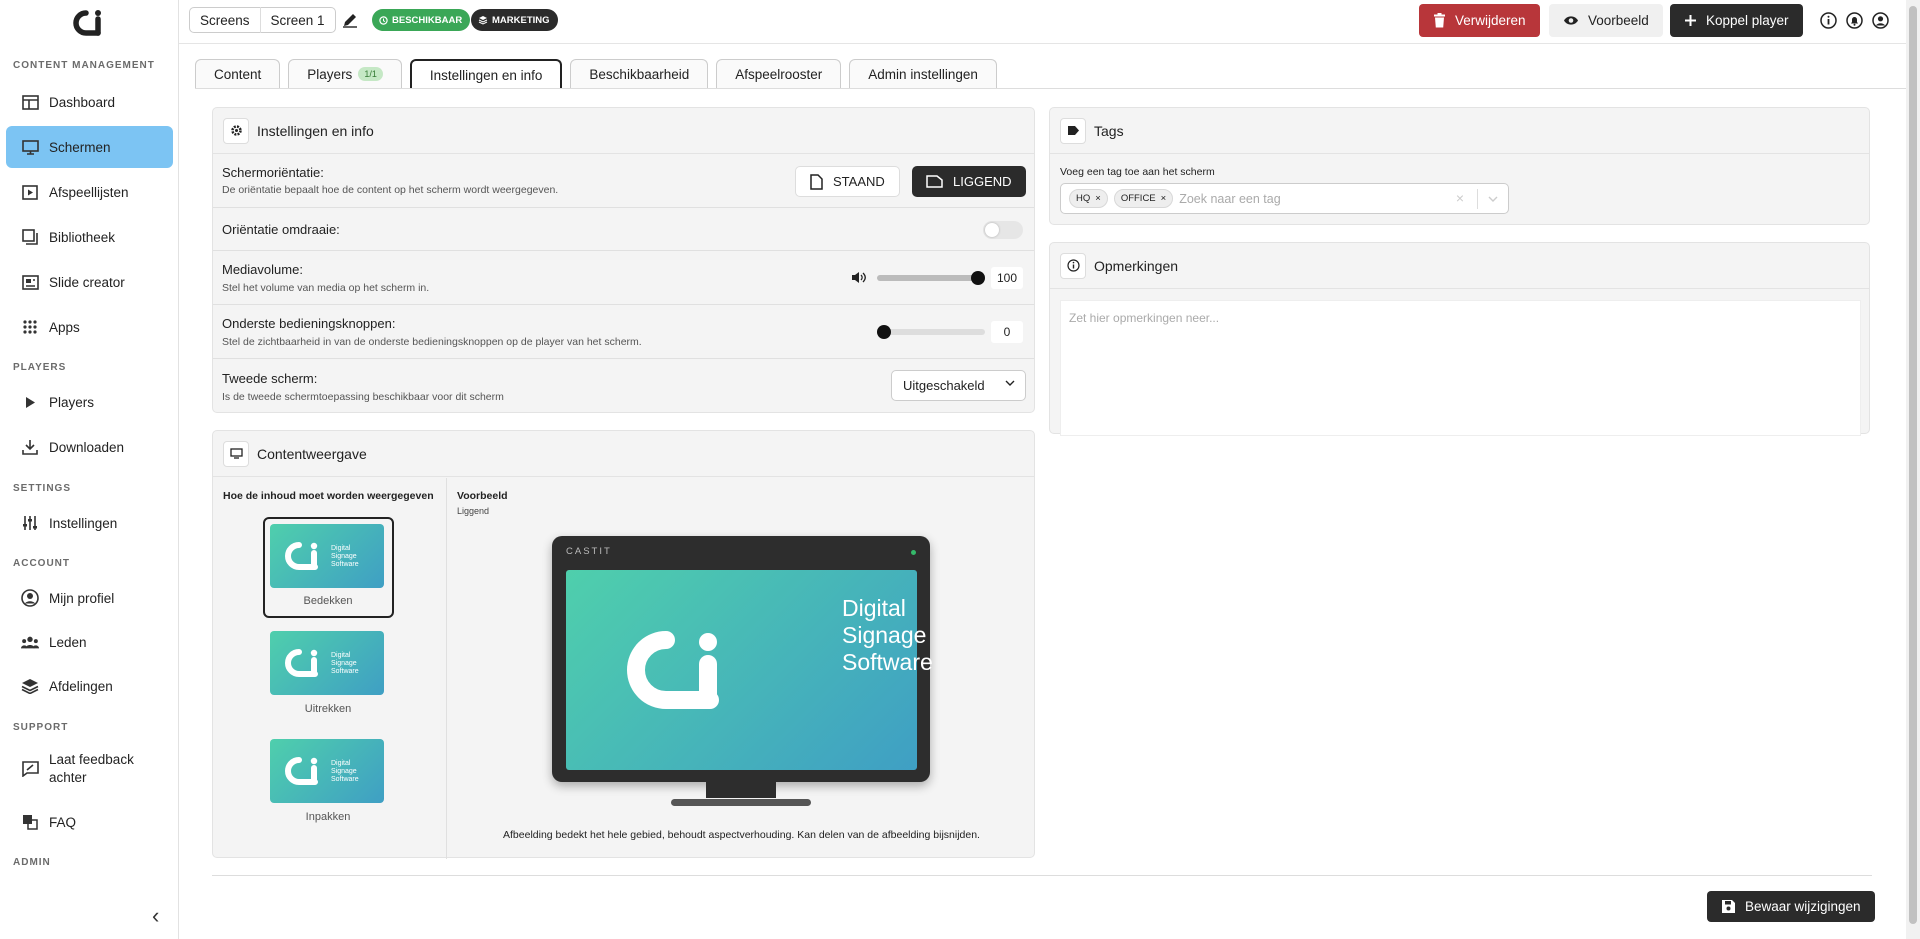 The height and width of the screenshot is (939, 1920). What do you see at coordinates (779, 73) in the screenshot?
I see `tab-schedule: Afspeelrooster` at bounding box center [779, 73].